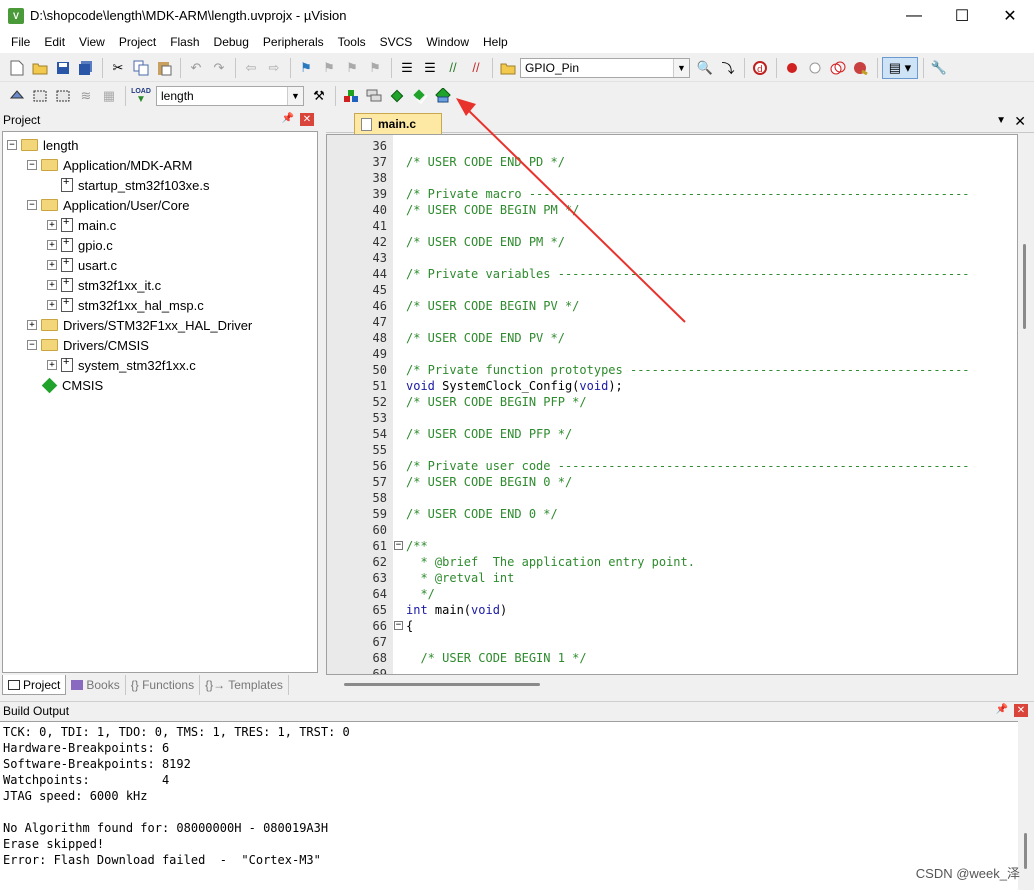  What do you see at coordinates (80, 245) in the screenshot?
I see `tree-item: + gpio.c` at bounding box center [80, 245].